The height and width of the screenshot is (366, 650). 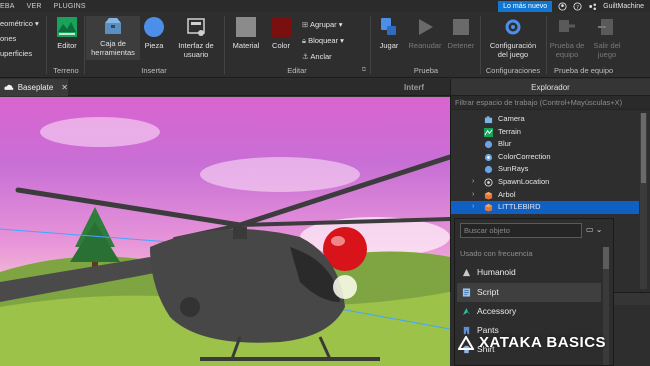 I want to click on group-button: ⊞ Agrupar ▾, so click(x=323, y=25).